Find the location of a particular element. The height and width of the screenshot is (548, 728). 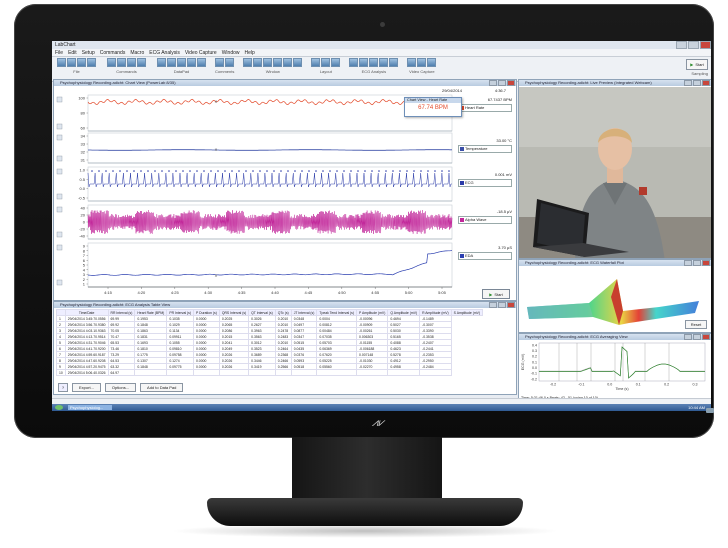

toolbar-group-window: Window is located at coordinates (272, 66).